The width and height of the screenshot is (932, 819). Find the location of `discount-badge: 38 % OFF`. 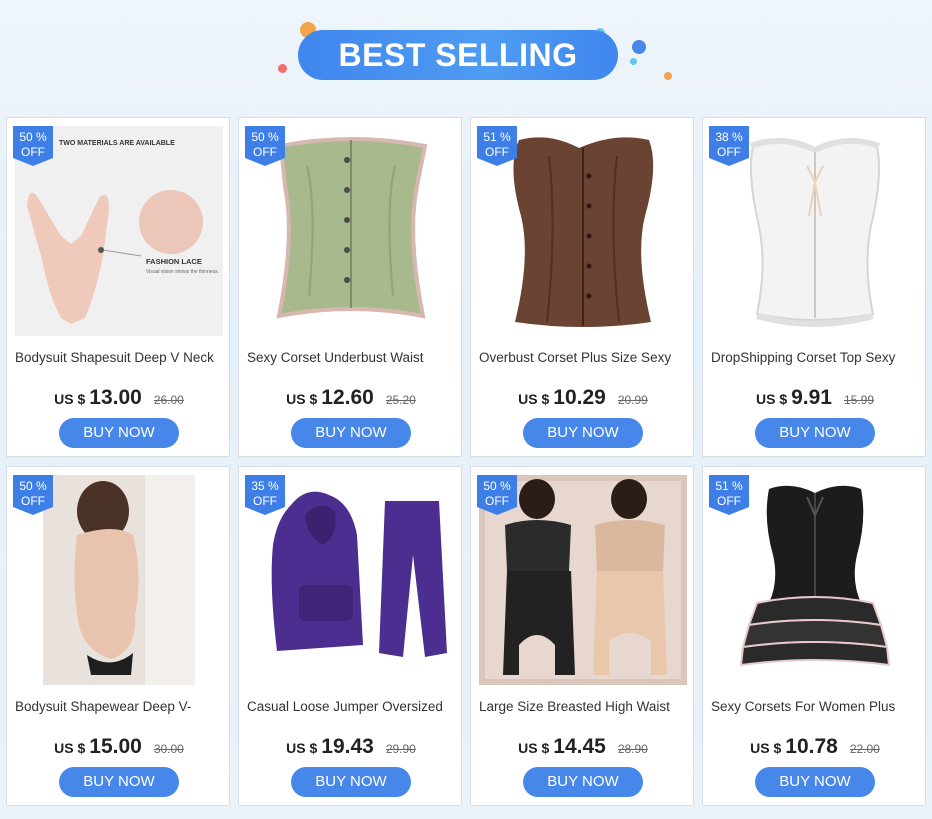

discount-badge: 38 % OFF is located at coordinates (729, 146).